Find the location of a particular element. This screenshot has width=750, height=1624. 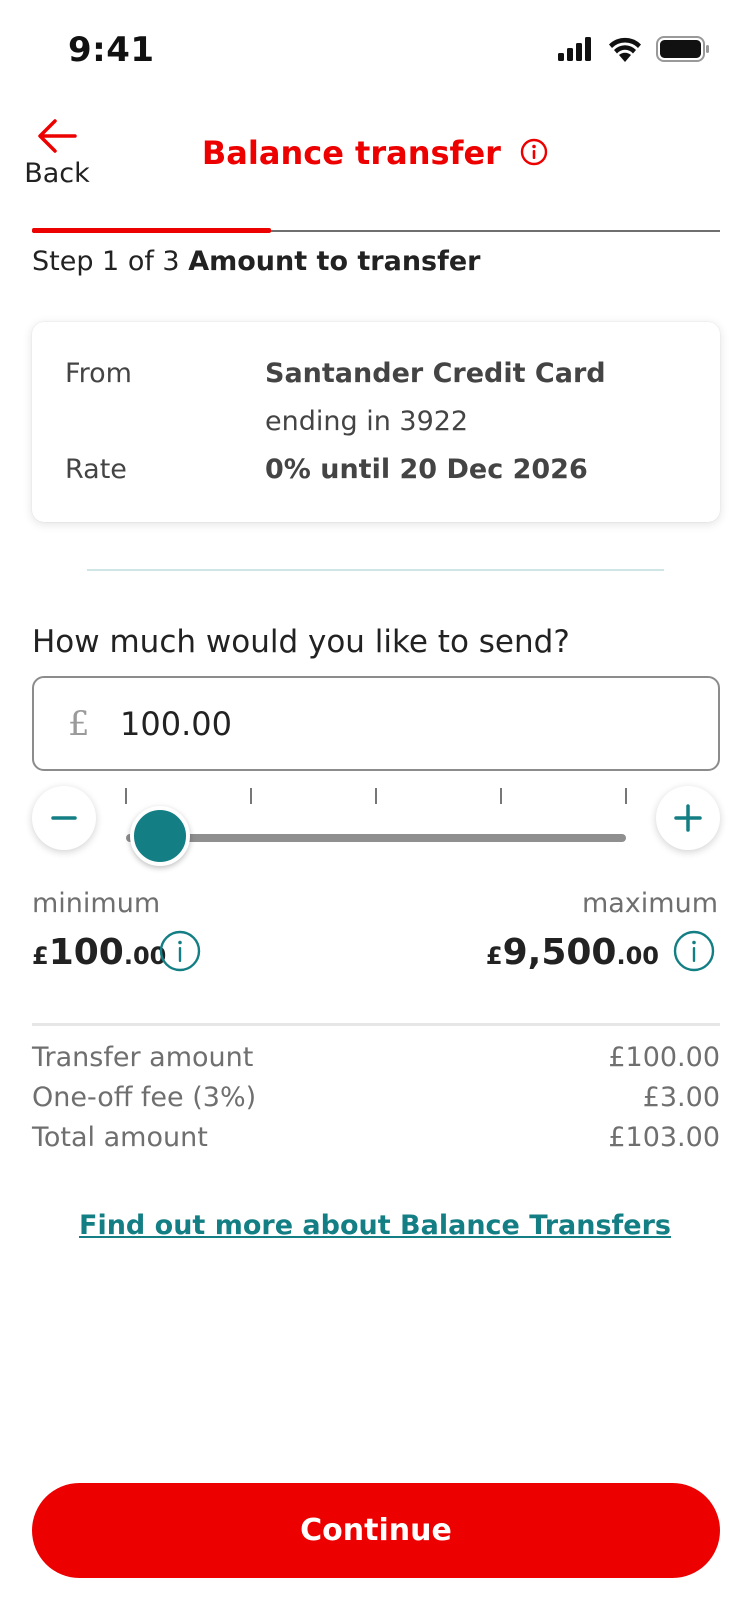

minus-icon is located at coordinates (64, 818).